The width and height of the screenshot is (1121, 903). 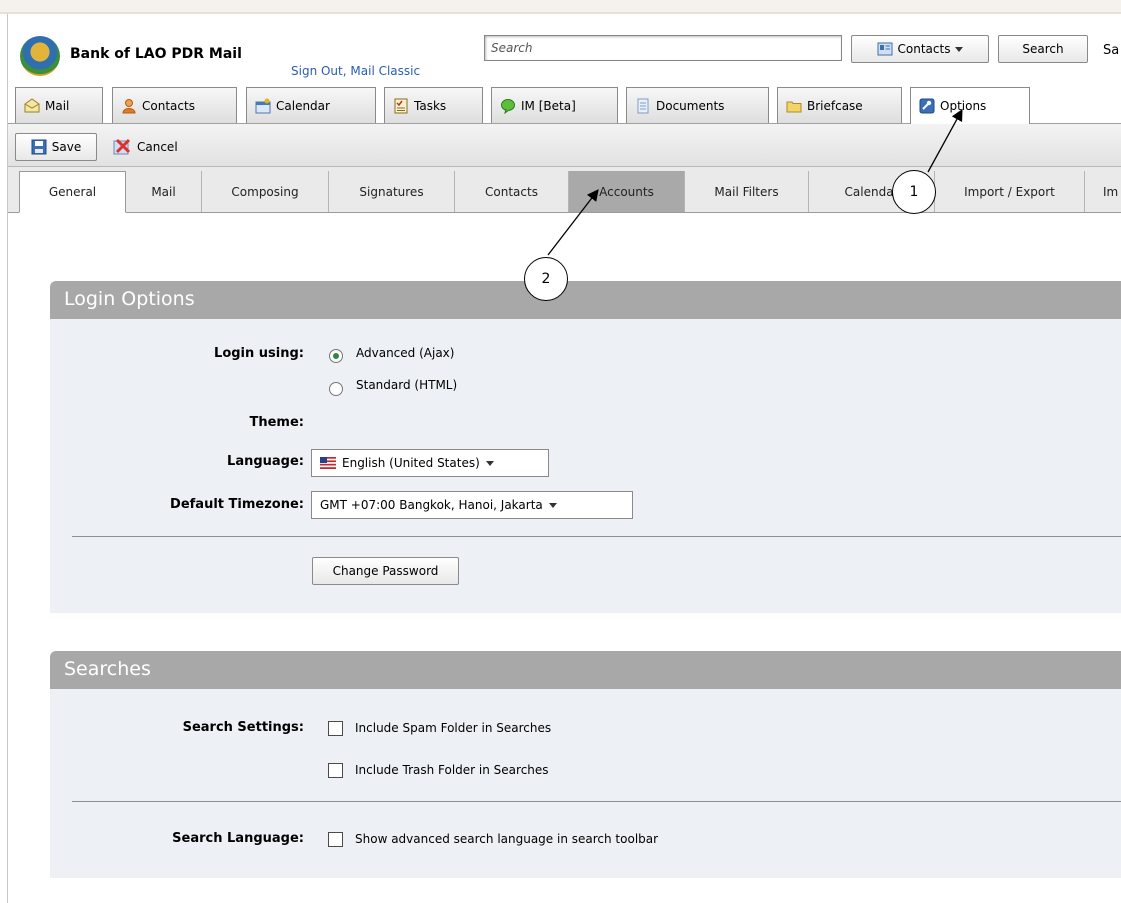 I want to click on annotation-arrows, so click(x=755, y=182).